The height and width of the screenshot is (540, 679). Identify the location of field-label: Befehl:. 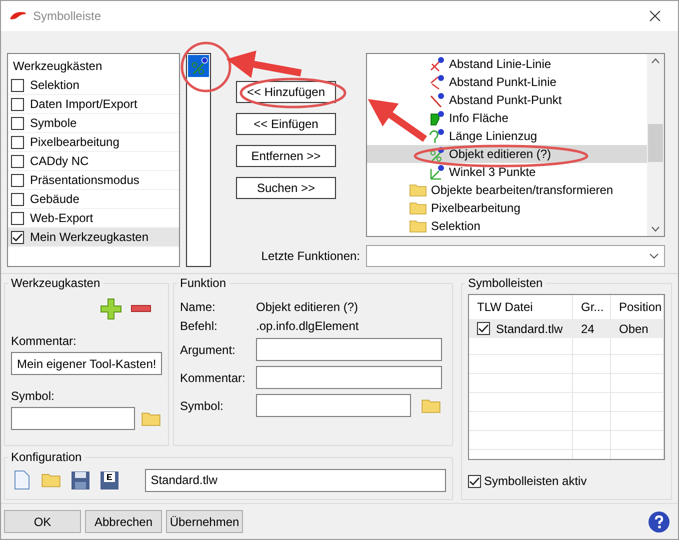
(199, 326).